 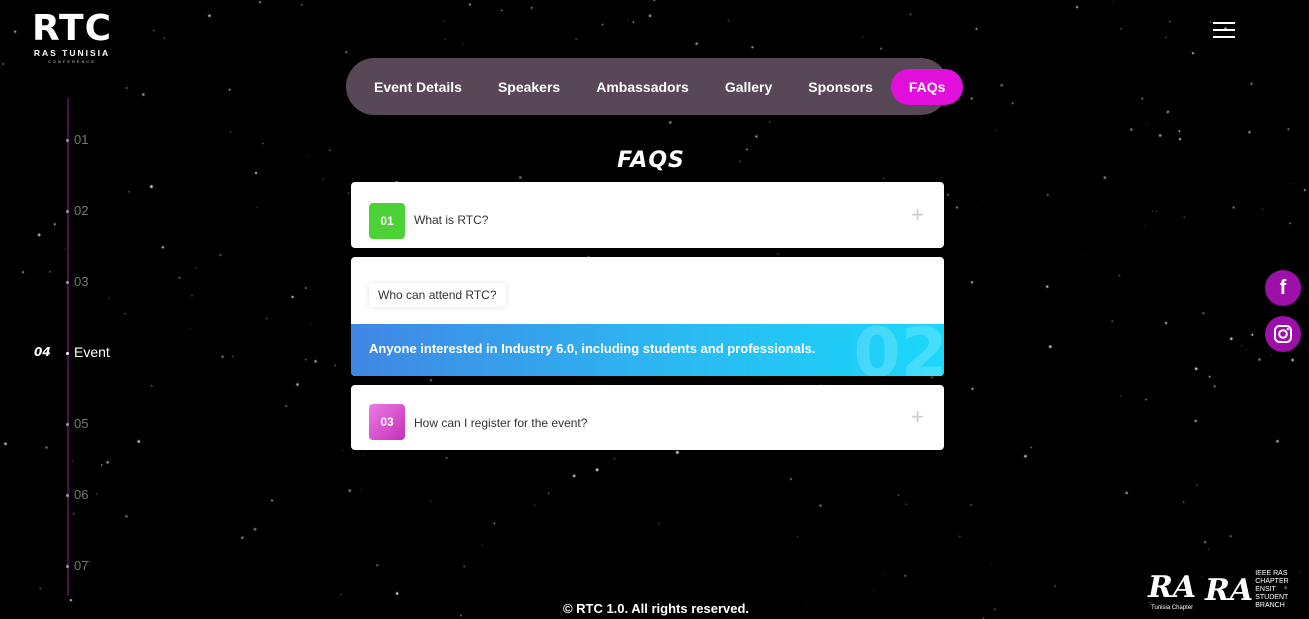 I want to click on timeline-active-label: Event, so click(x=92, y=352).